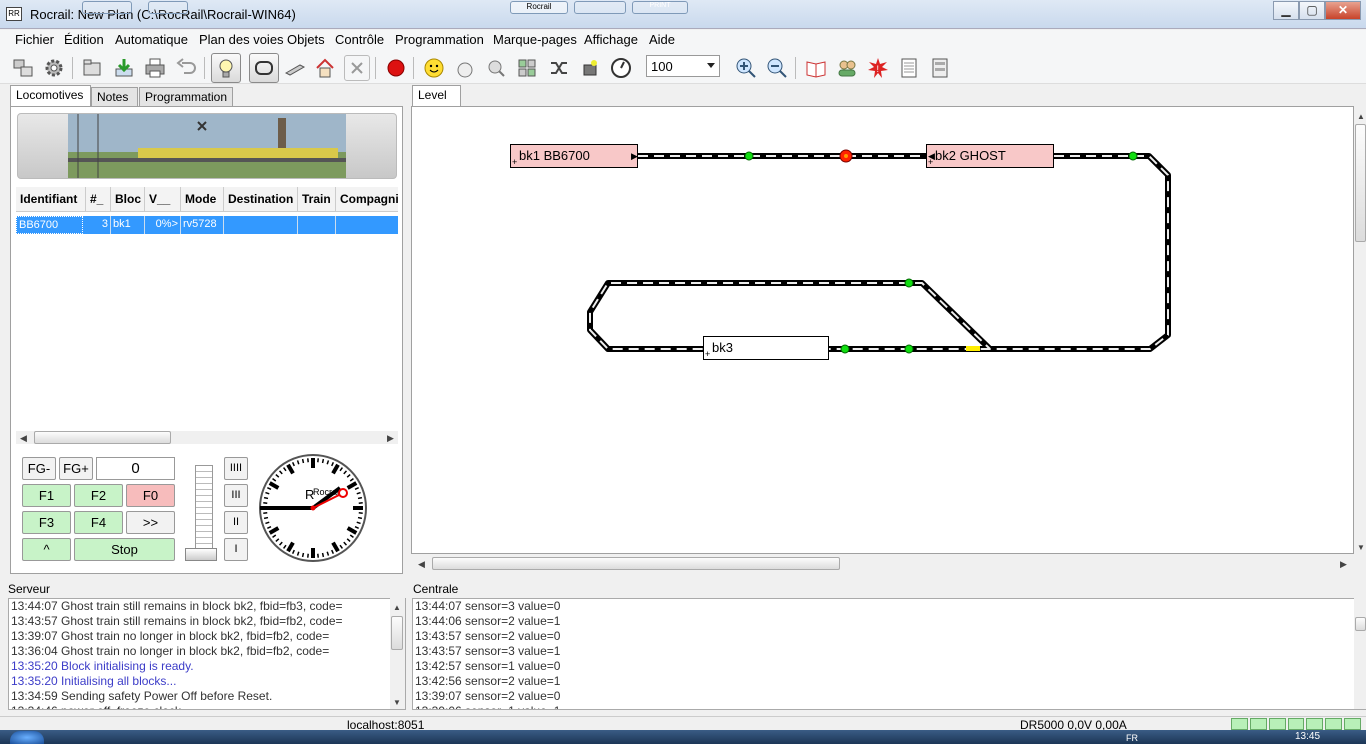 The height and width of the screenshot is (744, 1366). I want to click on stop-button: Stop, so click(124, 549).